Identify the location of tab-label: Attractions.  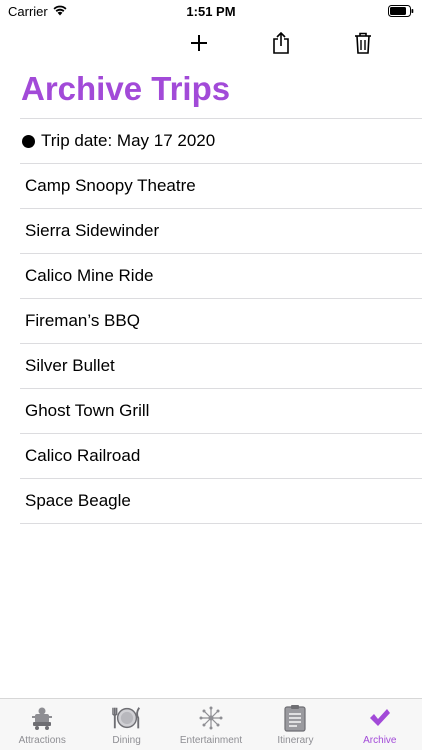
(42, 740).